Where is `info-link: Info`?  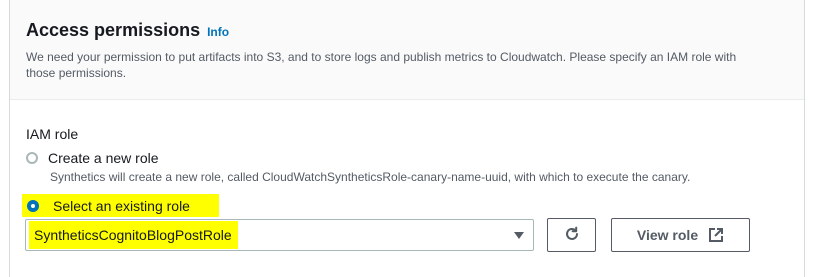 info-link: Info is located at coordinates (218, 32).